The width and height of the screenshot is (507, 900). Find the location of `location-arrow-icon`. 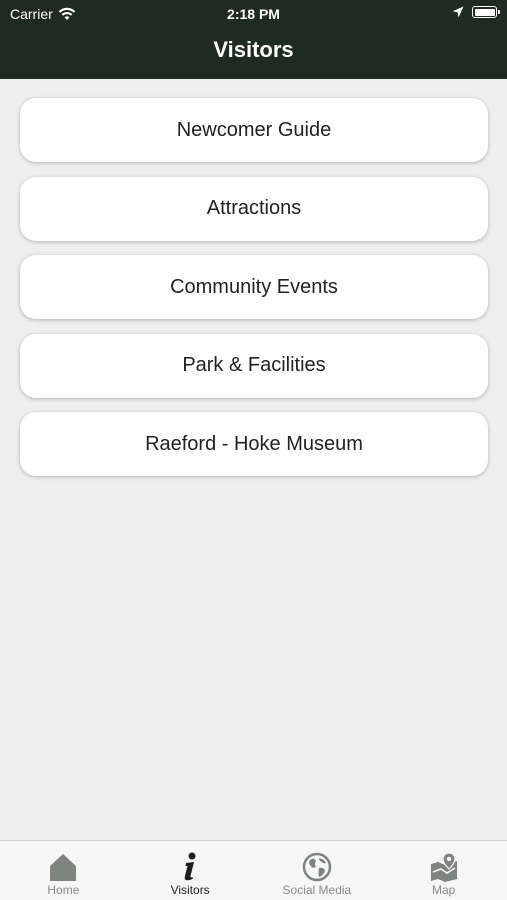

location-arrow-icon is located at coordinates (458, 12).